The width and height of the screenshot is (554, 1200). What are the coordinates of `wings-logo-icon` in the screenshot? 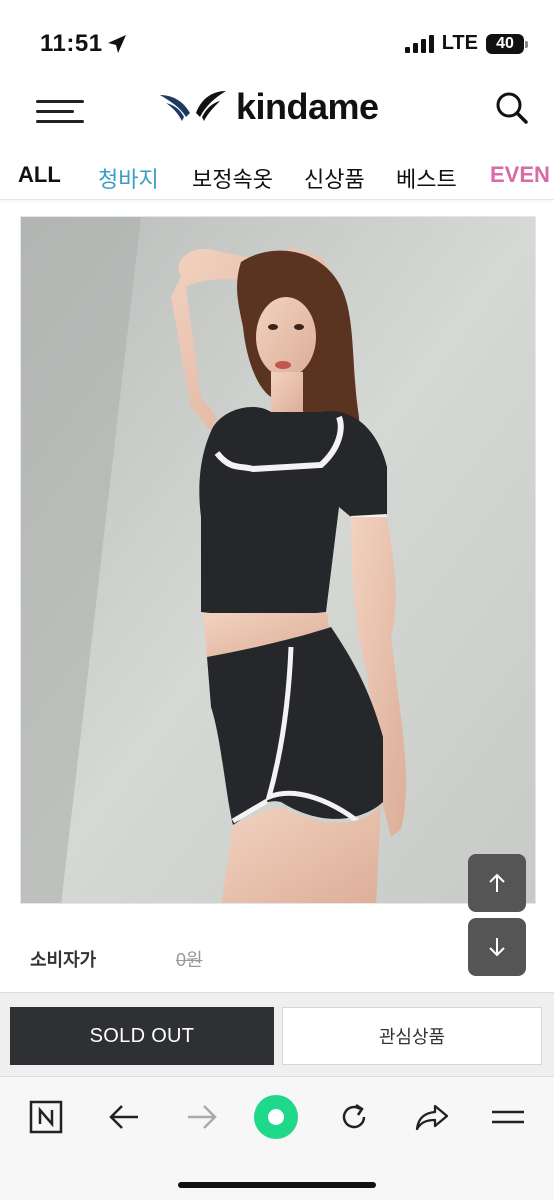 It's located at (193, 106).